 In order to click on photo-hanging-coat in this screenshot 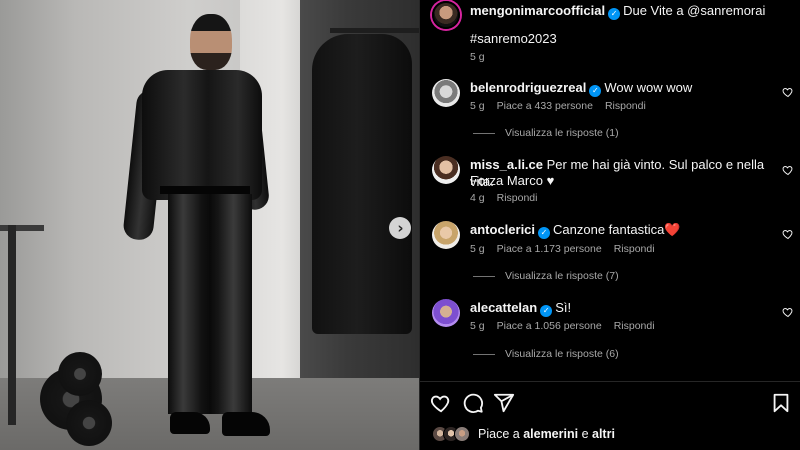, I will do `click(362, 184)`.